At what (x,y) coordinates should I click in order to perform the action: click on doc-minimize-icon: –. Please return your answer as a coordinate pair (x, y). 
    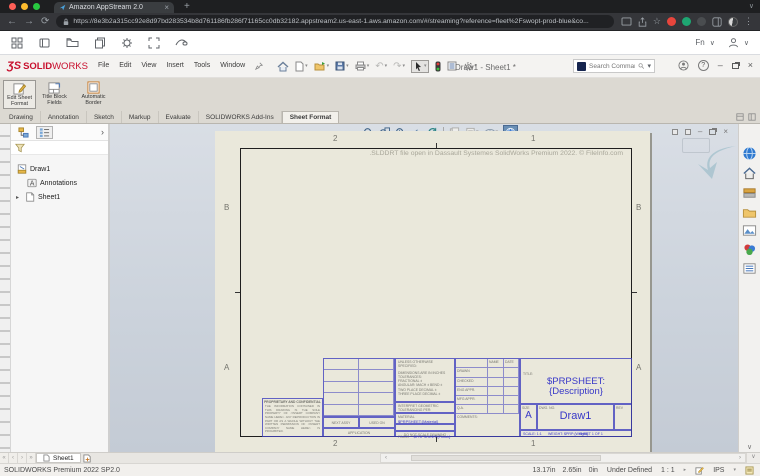
    Looking at the image, I should click on (700, 131).